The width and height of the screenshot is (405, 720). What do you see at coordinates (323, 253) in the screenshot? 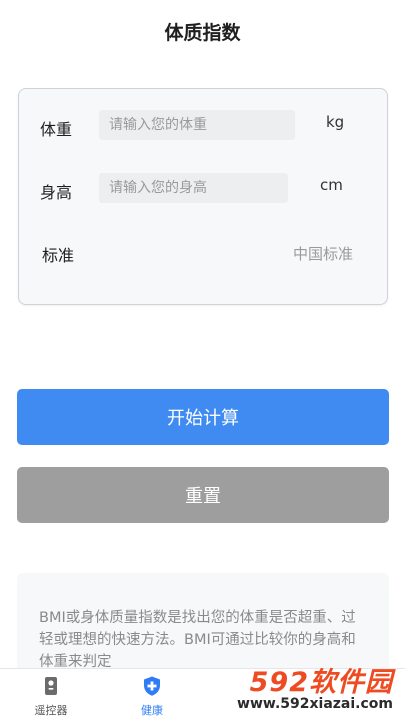
I see `standard-select: 中国标准` at bounding box center [323, 253].